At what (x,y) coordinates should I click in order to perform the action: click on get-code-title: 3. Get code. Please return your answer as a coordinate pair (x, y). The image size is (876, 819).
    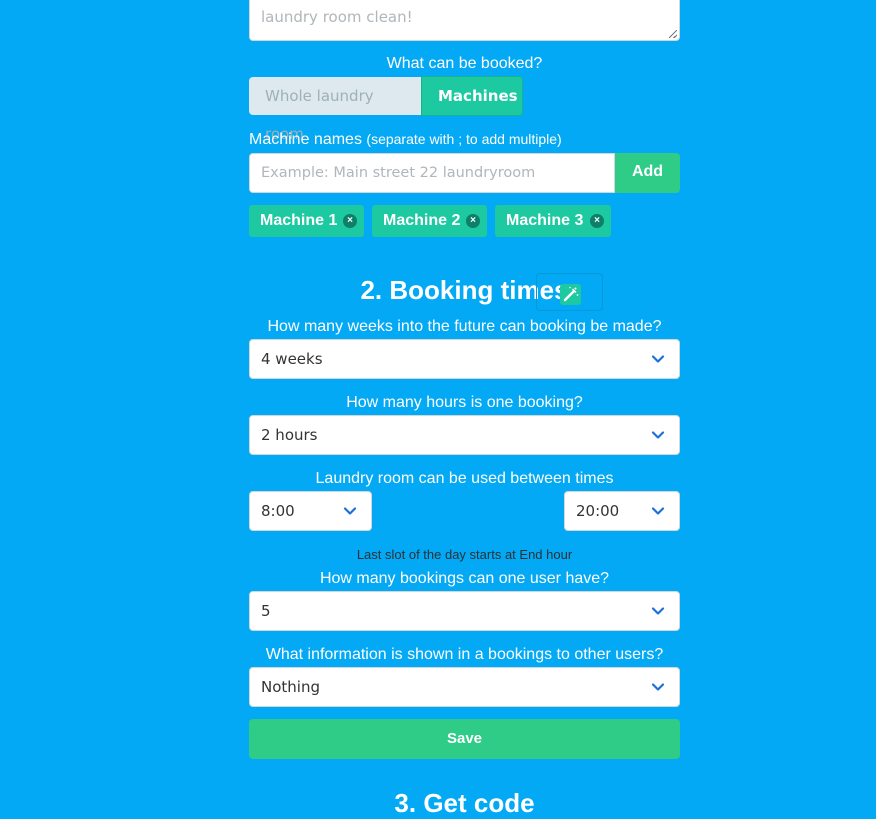
    Looking at the image, I should click on (464, 803).